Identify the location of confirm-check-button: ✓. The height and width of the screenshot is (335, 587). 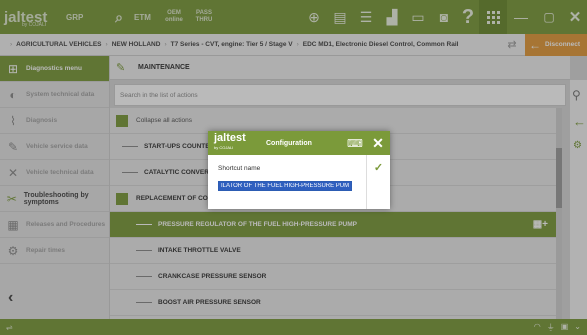
(378, 182).